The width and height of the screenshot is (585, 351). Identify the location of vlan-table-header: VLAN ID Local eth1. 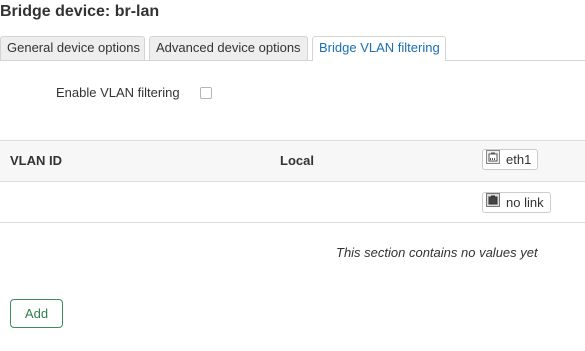
(292, 161).